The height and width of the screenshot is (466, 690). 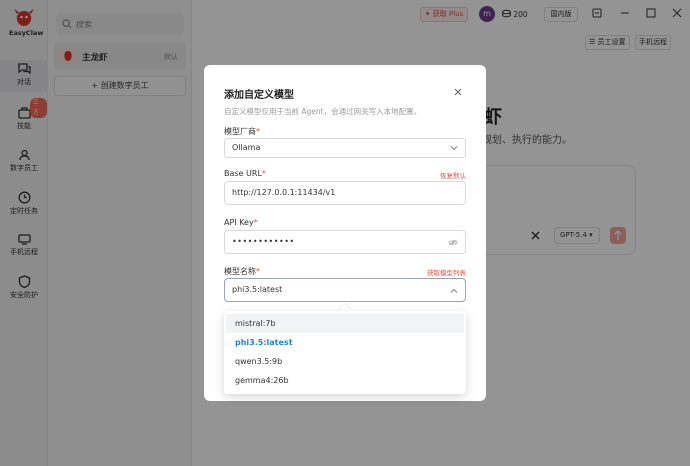 I want to click on close-icon, so click(x=458, y=92).